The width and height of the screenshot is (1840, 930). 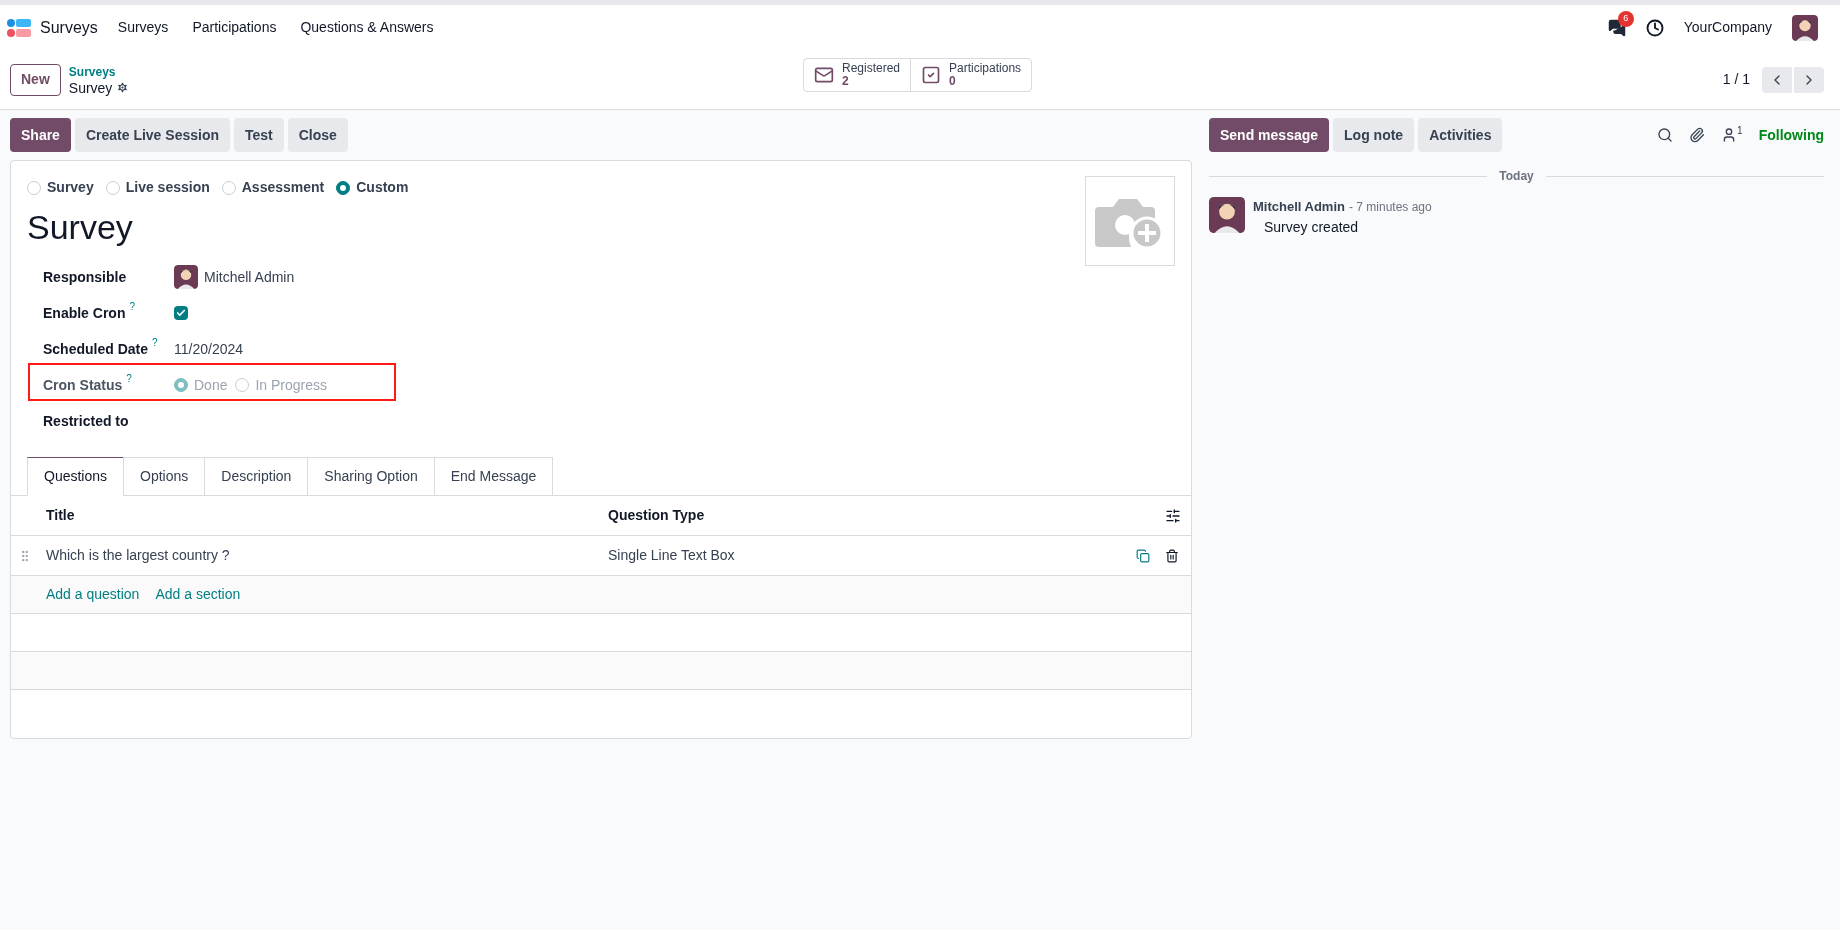 What do you see at coordinates (671, 555) in the screenshot?
I see `table-cell-text: Single Line Text Box` at bounding box center [671, 555].